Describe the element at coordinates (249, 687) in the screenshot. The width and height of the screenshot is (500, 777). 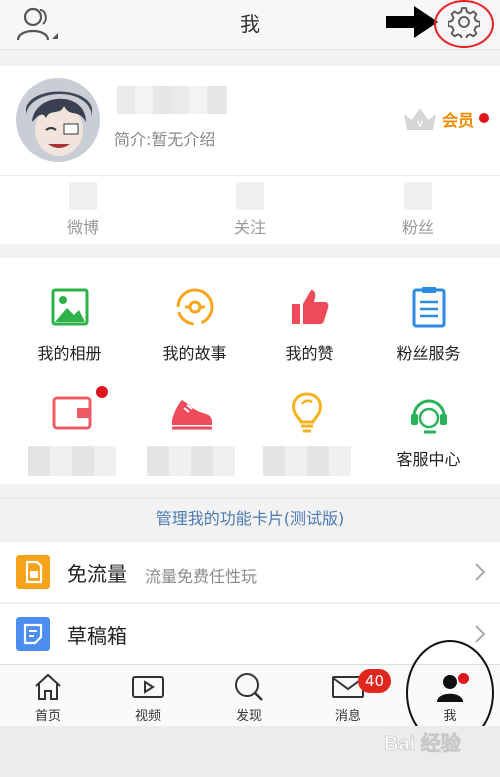
I see `discover-icon` at that location.